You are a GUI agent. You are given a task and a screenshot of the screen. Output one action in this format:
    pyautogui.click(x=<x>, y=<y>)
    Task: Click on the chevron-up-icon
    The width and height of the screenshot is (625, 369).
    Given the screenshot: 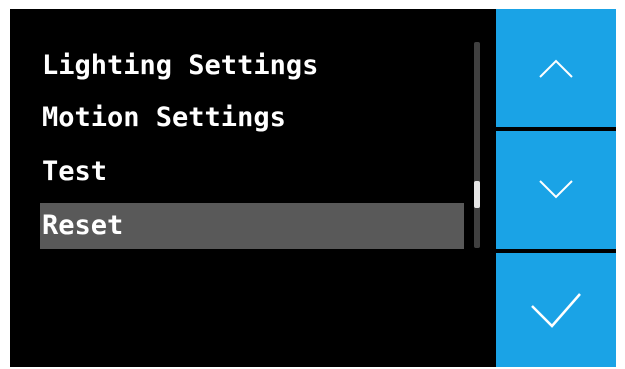 What is the action you would take?
    pyautogui.click(x=556, y=68)
    